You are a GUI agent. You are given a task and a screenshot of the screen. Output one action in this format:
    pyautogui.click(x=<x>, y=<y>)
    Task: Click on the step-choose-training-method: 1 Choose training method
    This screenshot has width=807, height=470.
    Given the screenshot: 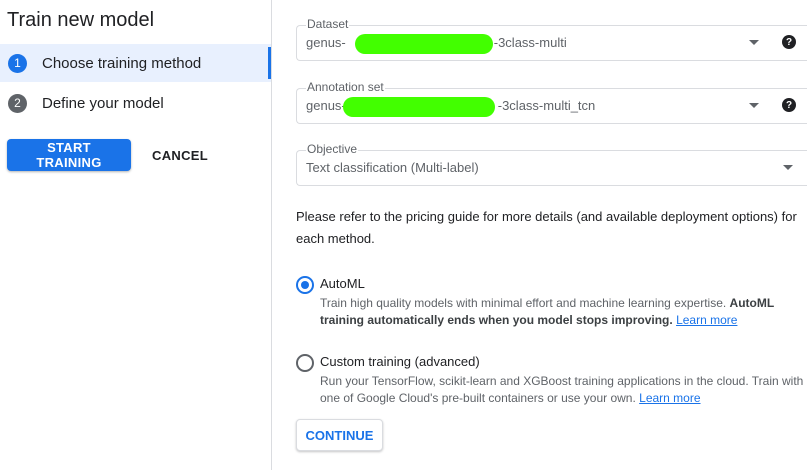 What is the action you would take?
    pyautogui.click(x=135, y=63)
    